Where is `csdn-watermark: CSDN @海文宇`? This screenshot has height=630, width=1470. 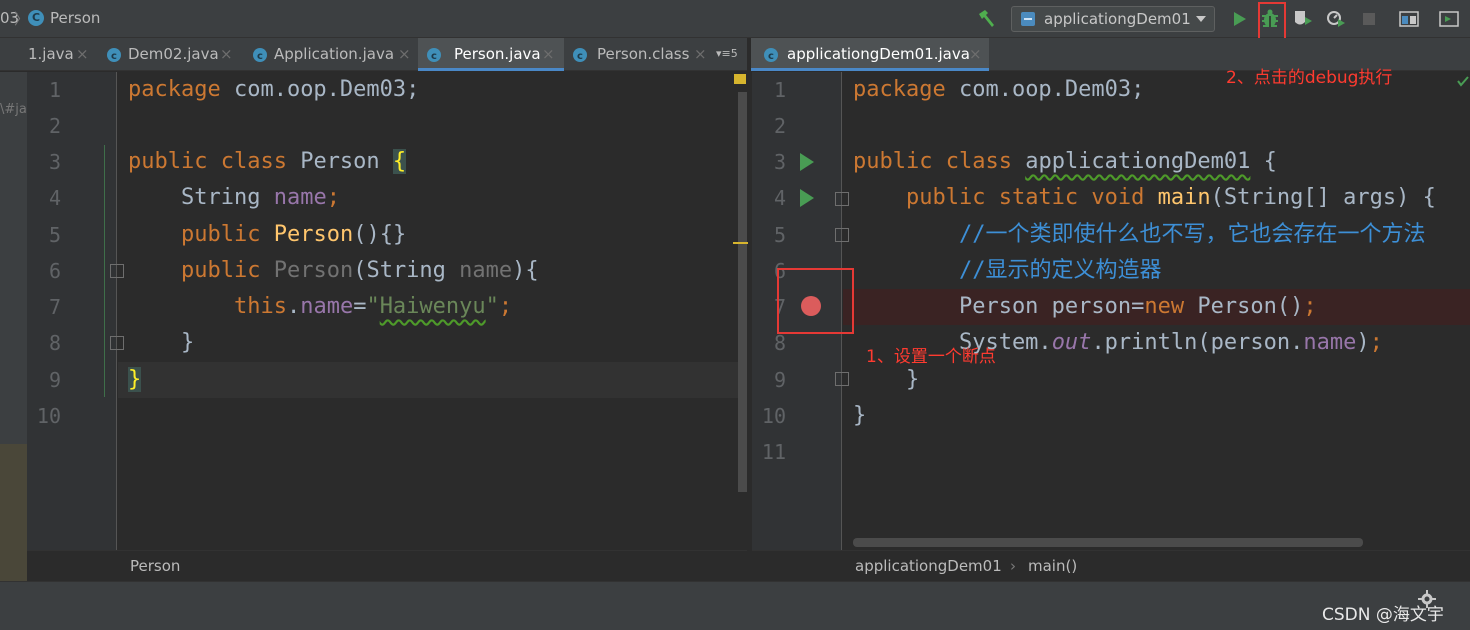
csdn-watermark: CSDN @海文宇 is located at coordinates (1383, 615).